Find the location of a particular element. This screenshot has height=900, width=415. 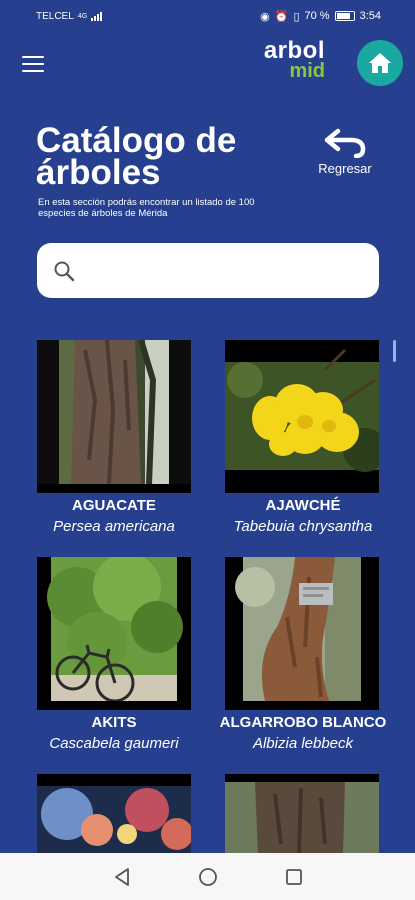

tree-name: AGUACATE is located at coordinates (114, 505).